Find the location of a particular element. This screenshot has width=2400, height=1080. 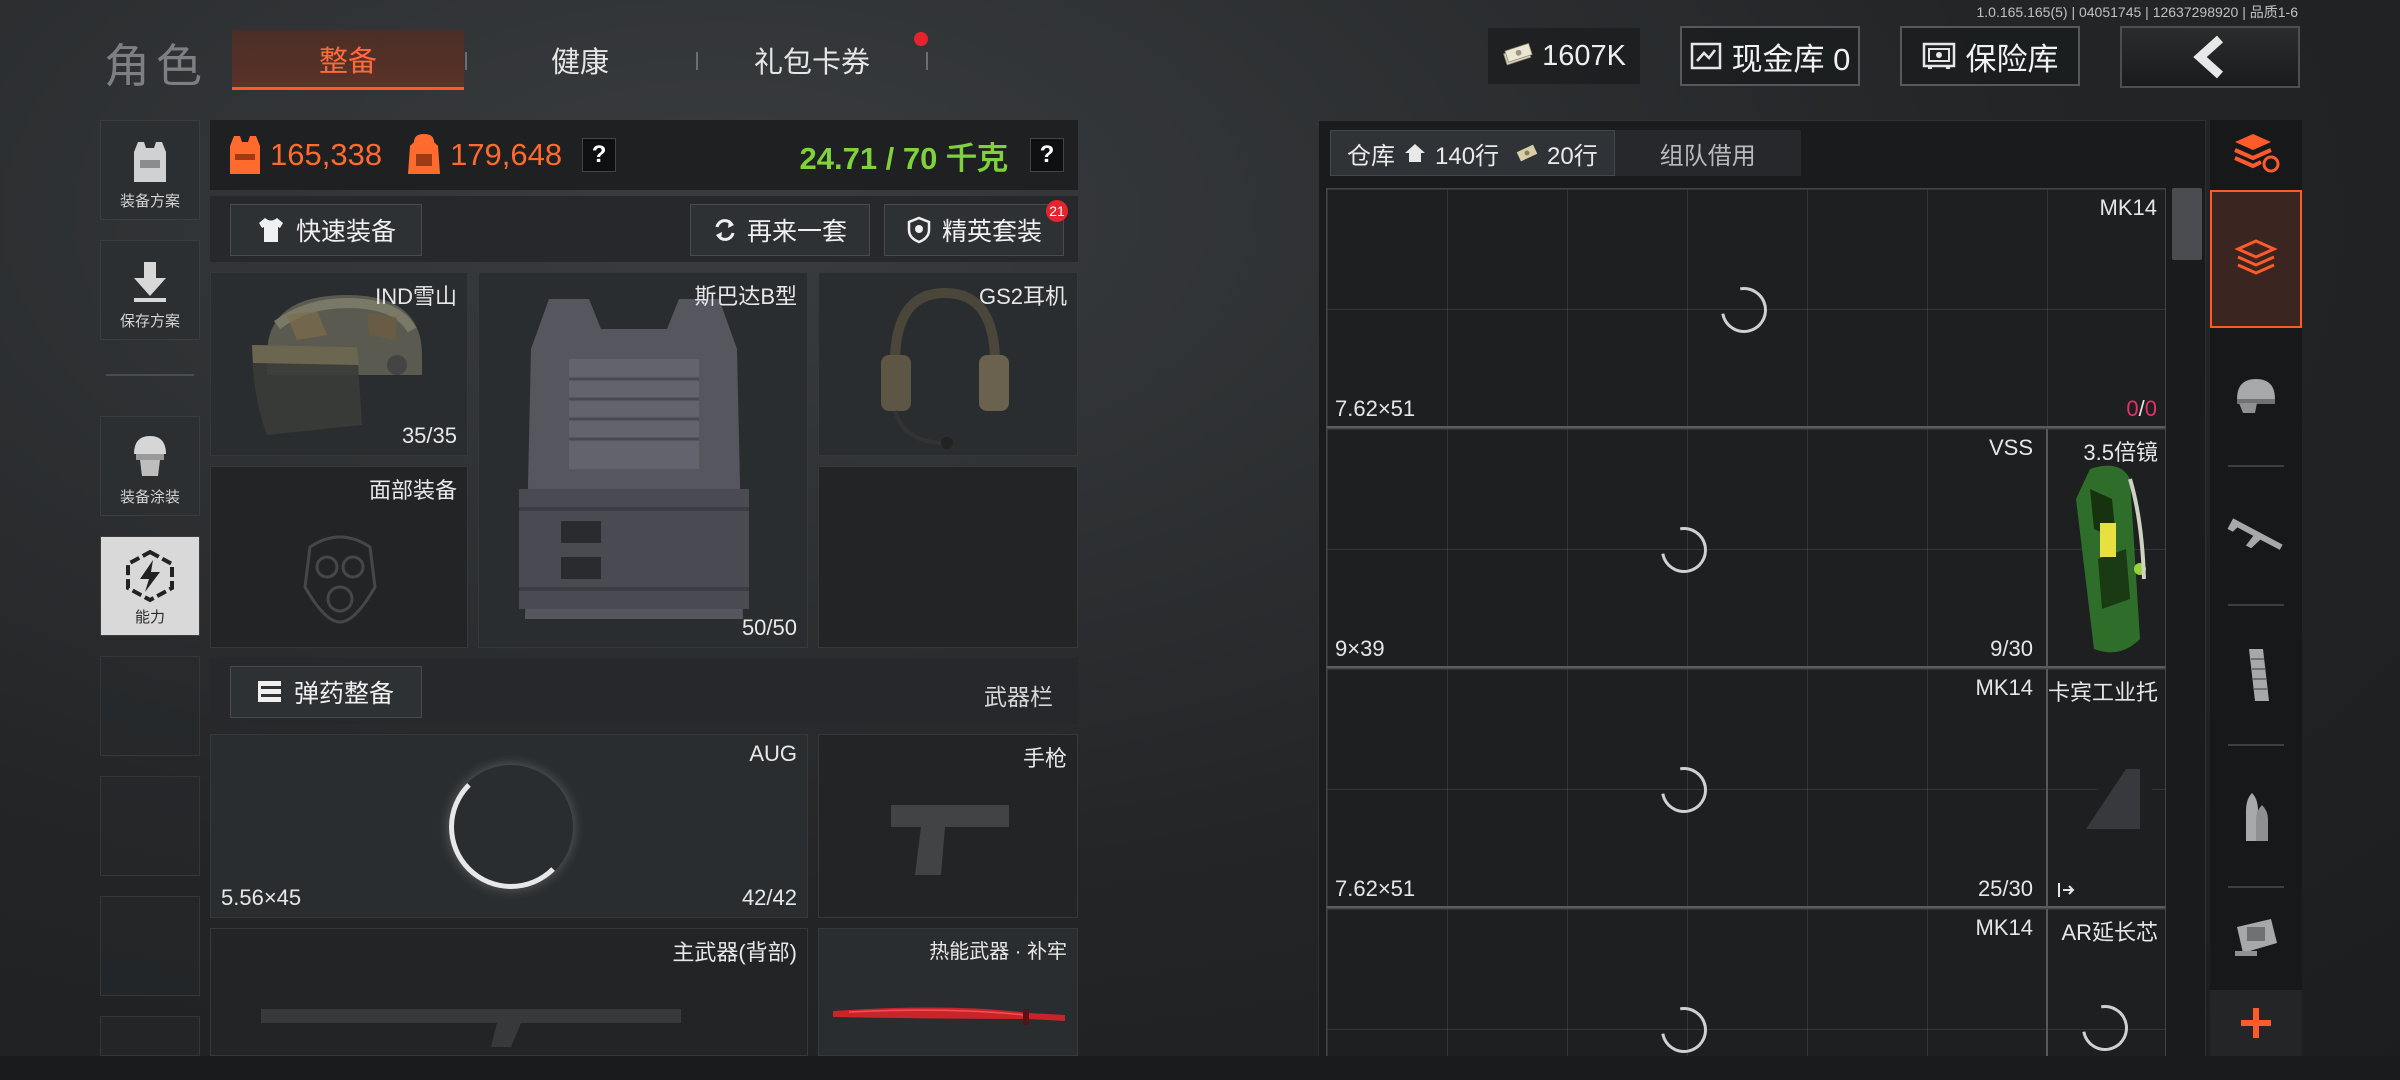

filter-all-button is located at coordinates (2256, 259).